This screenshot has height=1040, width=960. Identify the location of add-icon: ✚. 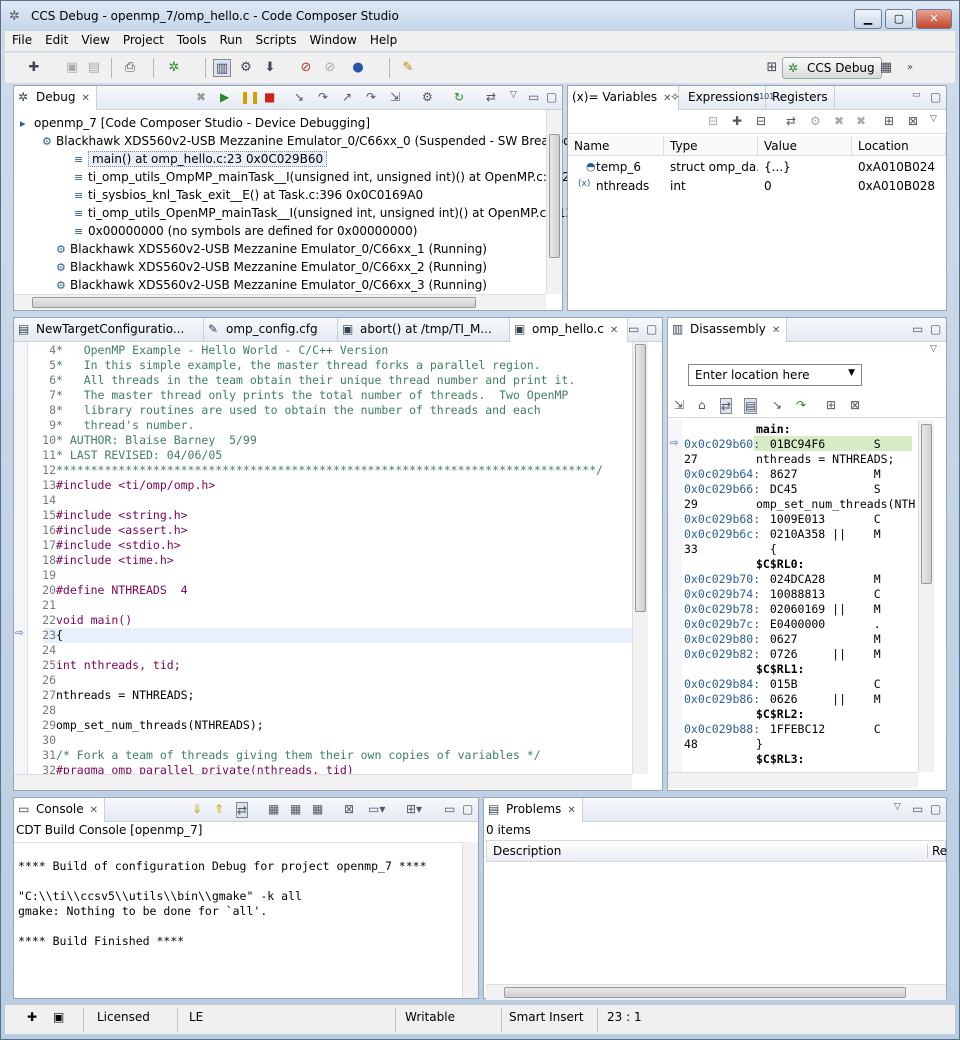
(737, 121).